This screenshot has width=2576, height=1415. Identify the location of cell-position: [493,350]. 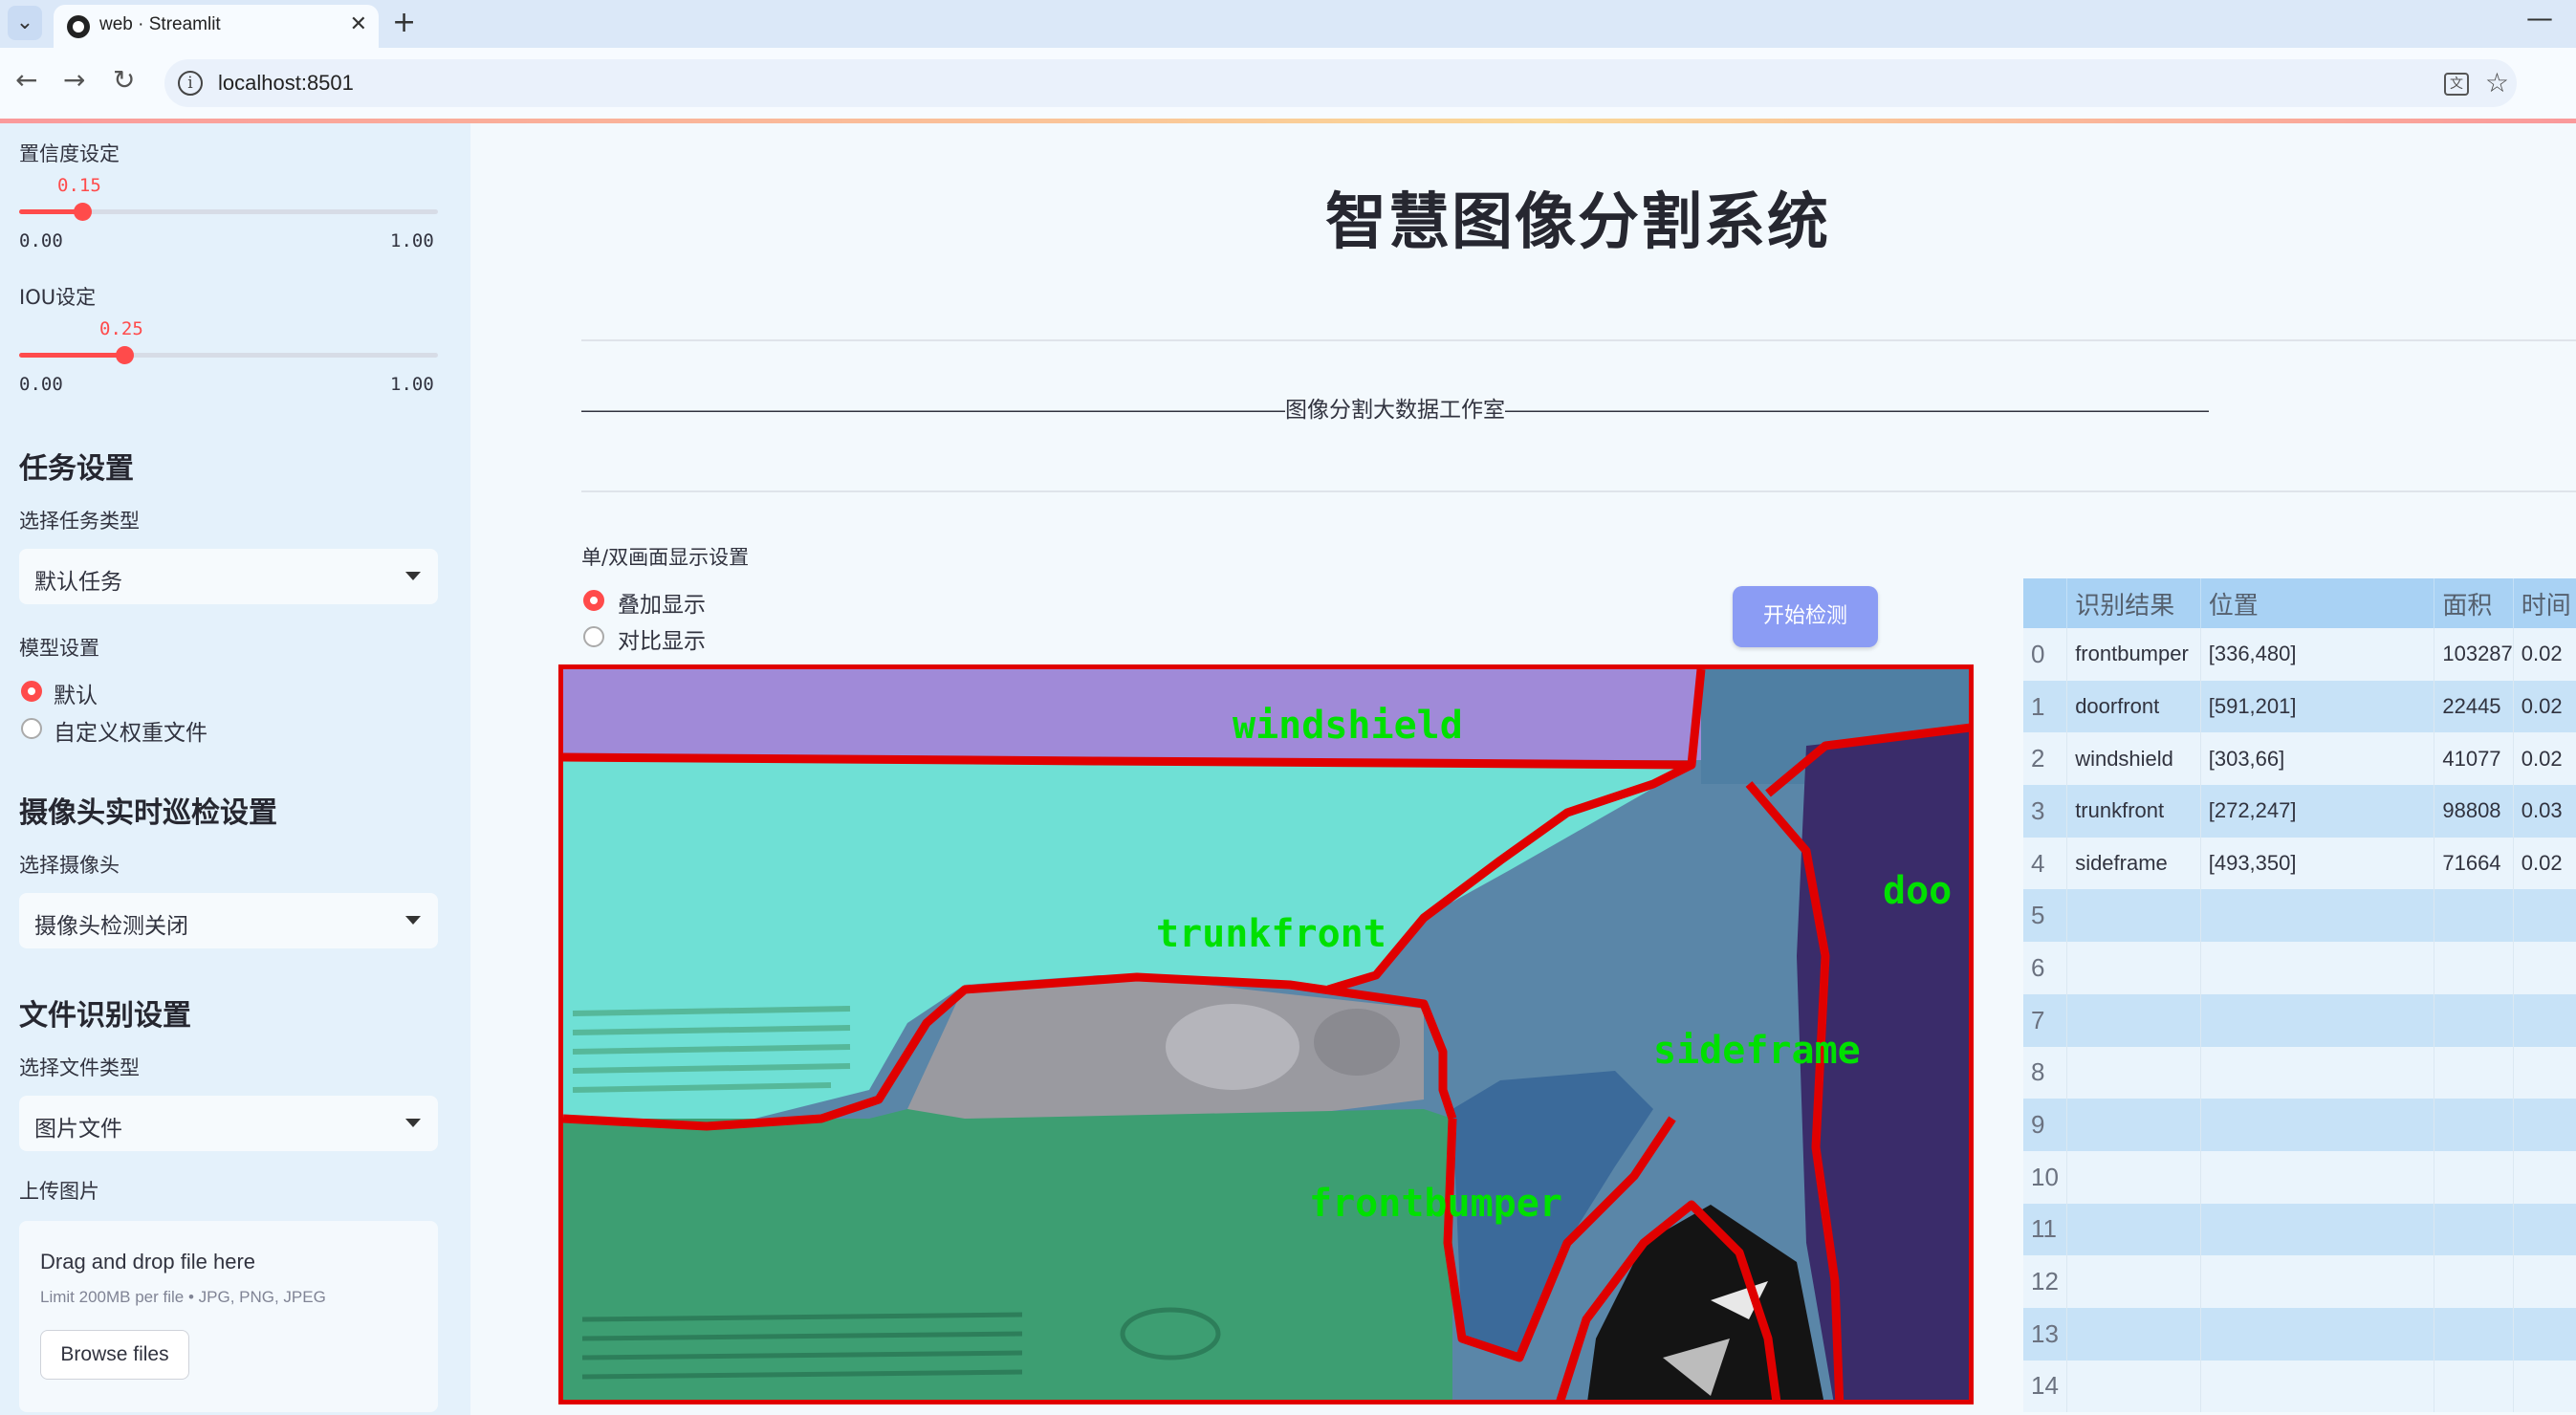
(2317, 864).